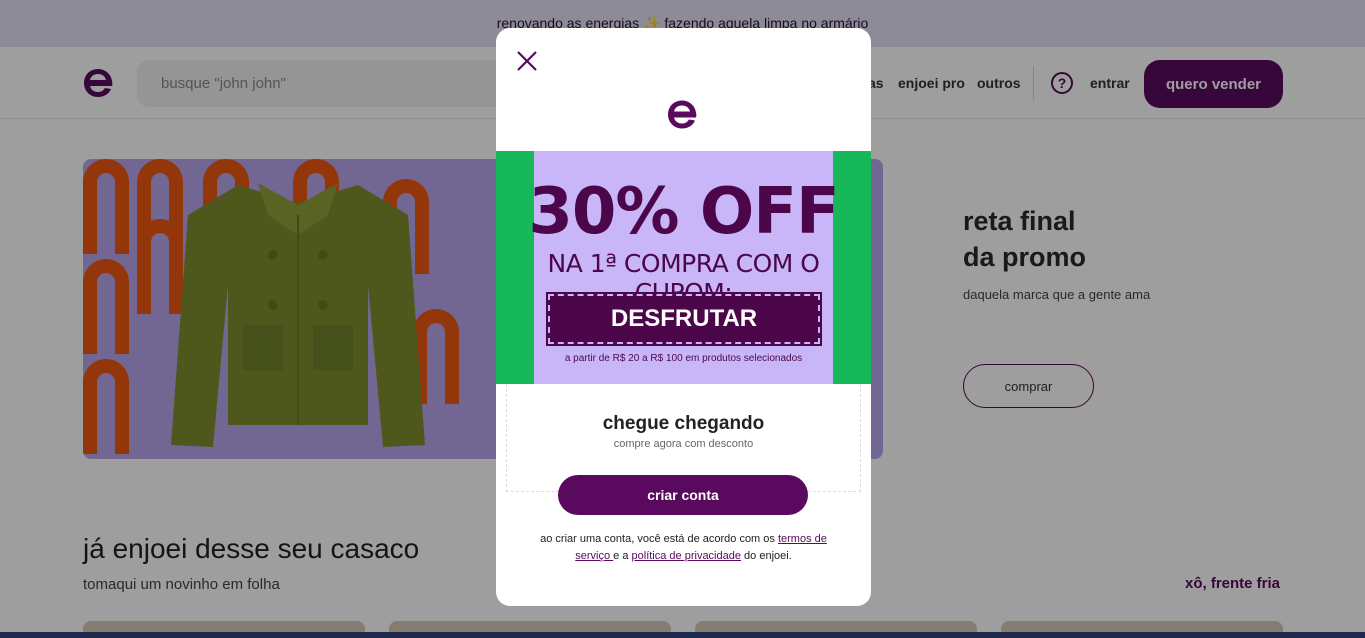  What do you see at coordinates (683, 423) in the screenshot?
I see `modal-title: chegue chegando` at bounding box center [683, 423].